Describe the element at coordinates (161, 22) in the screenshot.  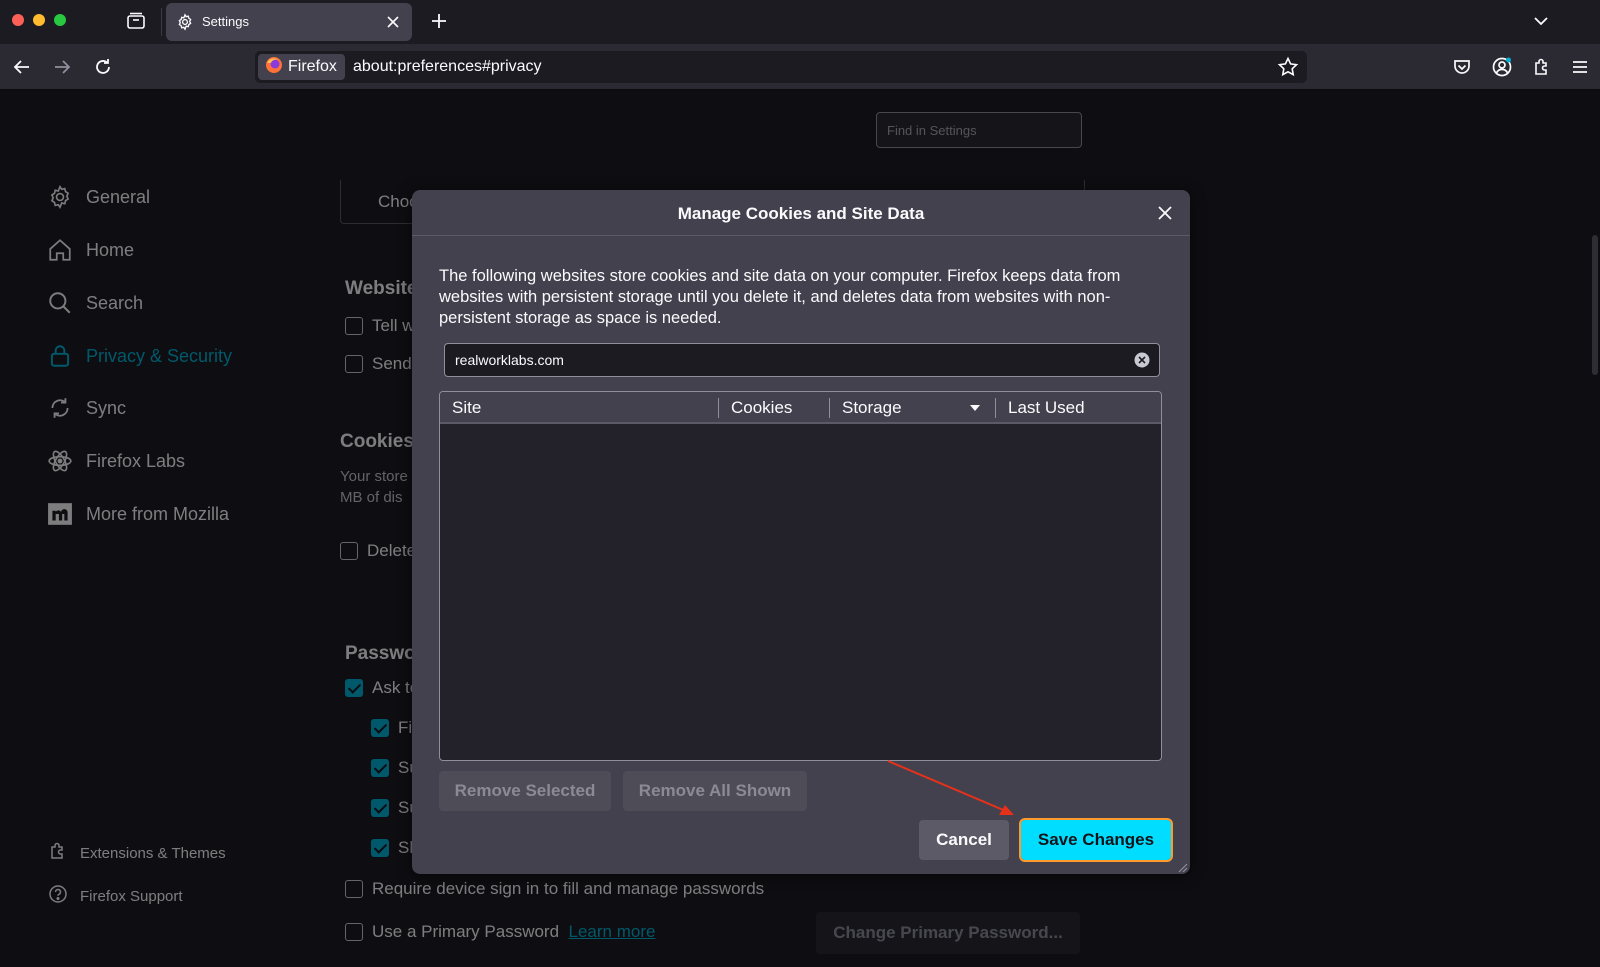
I see `tab-separator` at that location.